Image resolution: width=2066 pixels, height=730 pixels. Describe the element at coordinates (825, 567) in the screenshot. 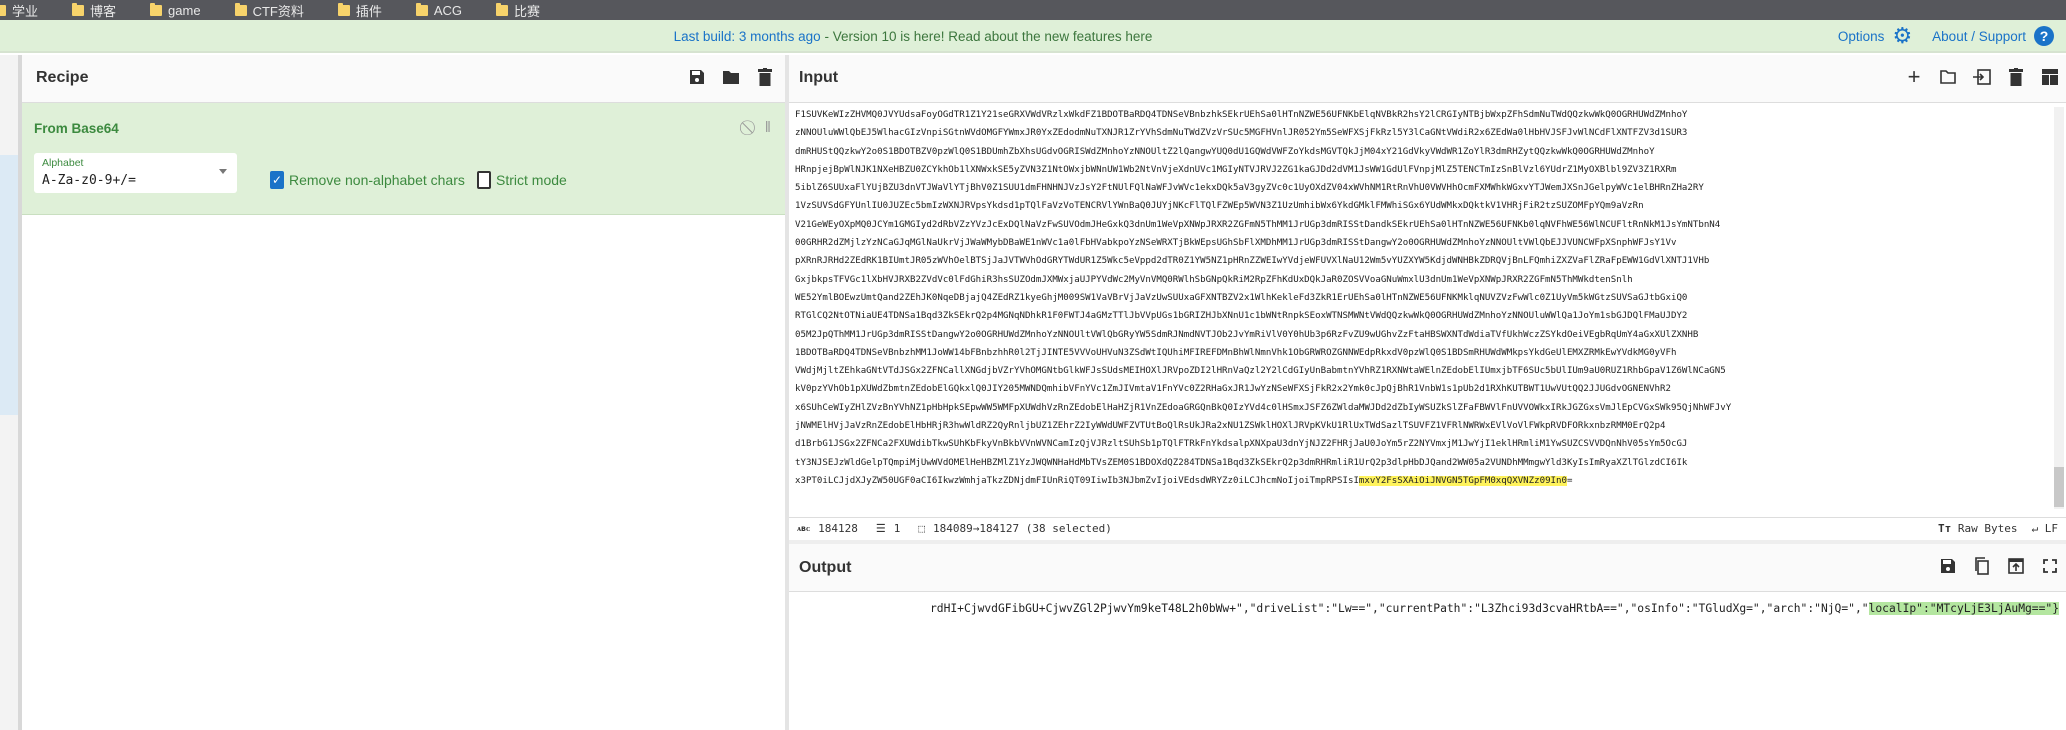

I see `output-title: Output` at that location.